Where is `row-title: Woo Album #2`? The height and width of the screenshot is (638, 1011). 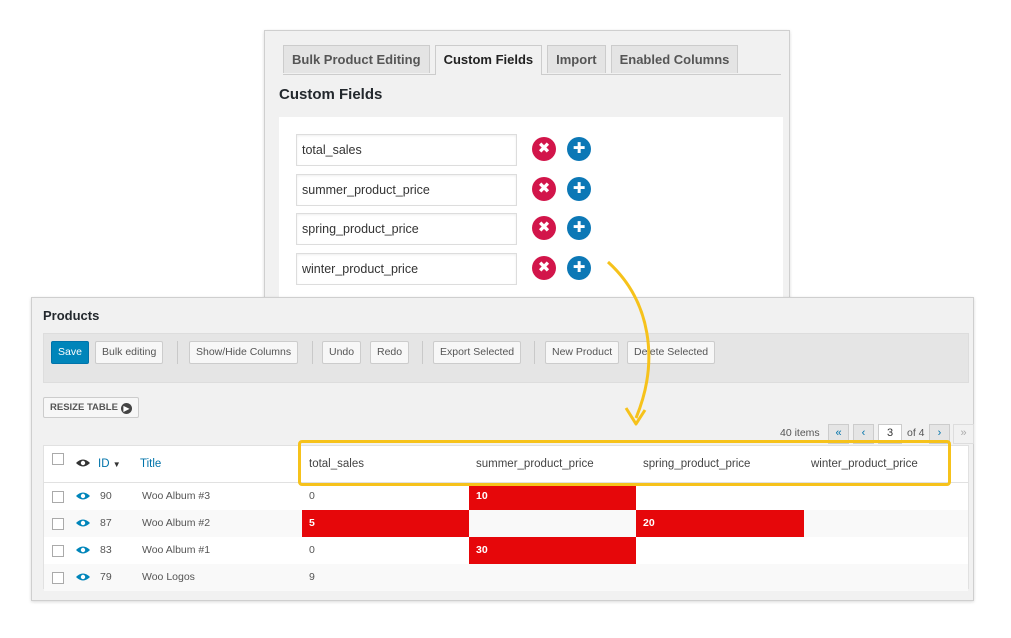
row-title: Woo Album #2 is located at coordinates (176, 523).